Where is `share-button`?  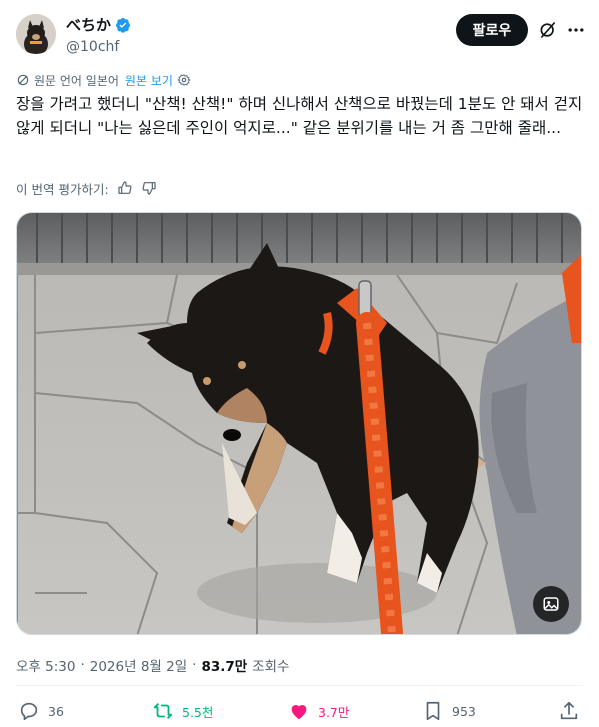
share-button is located at coordinates (569, 711).